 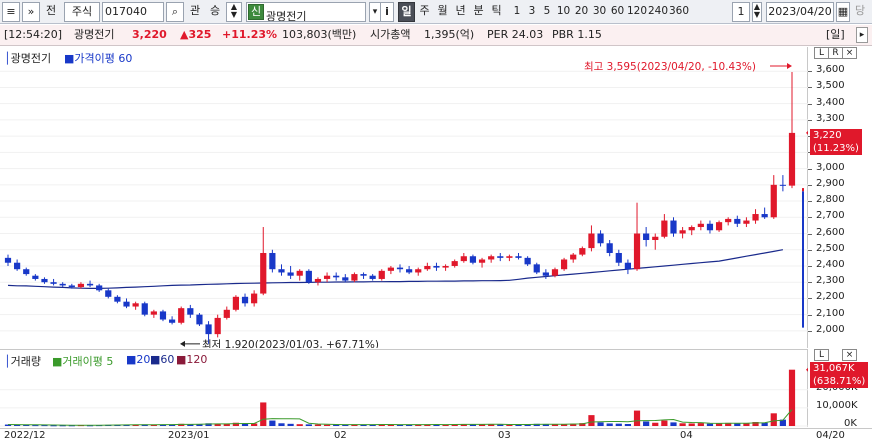 What do you see at coordinates (741, 12) in the screenshot?
I see `count-input: 1` at bounding box center [741, 12].